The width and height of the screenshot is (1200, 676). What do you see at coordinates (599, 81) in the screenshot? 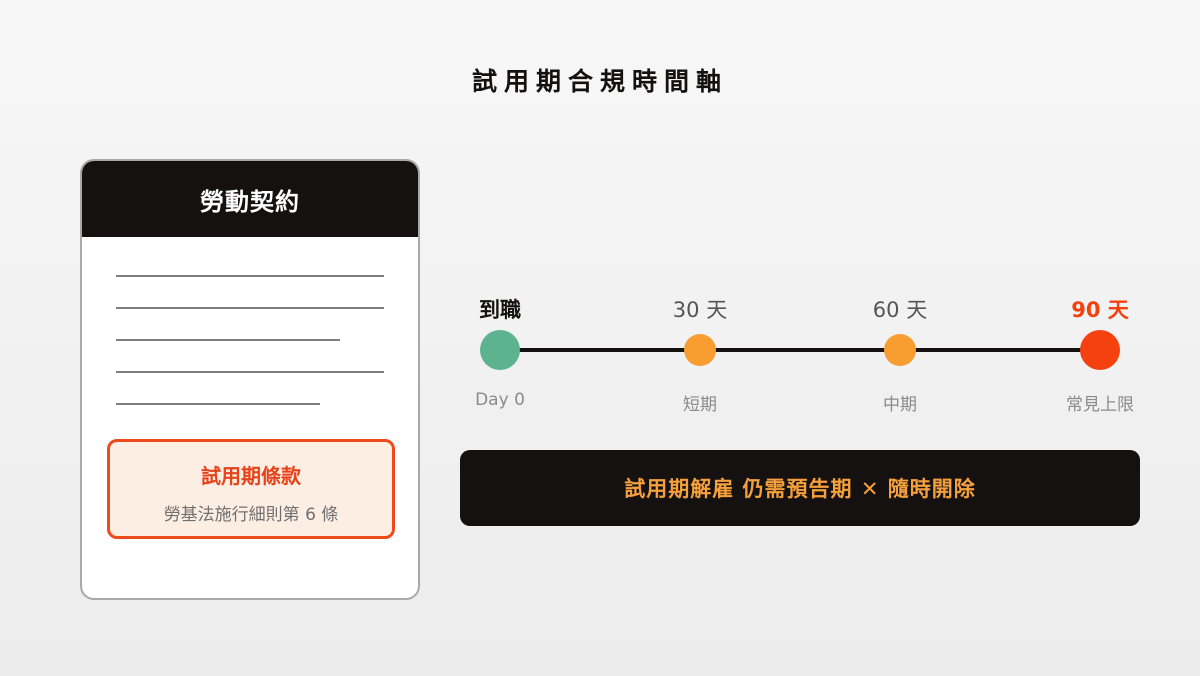
I see `page-title: 試用期合規時間軸` at bounding box center [599, 81].